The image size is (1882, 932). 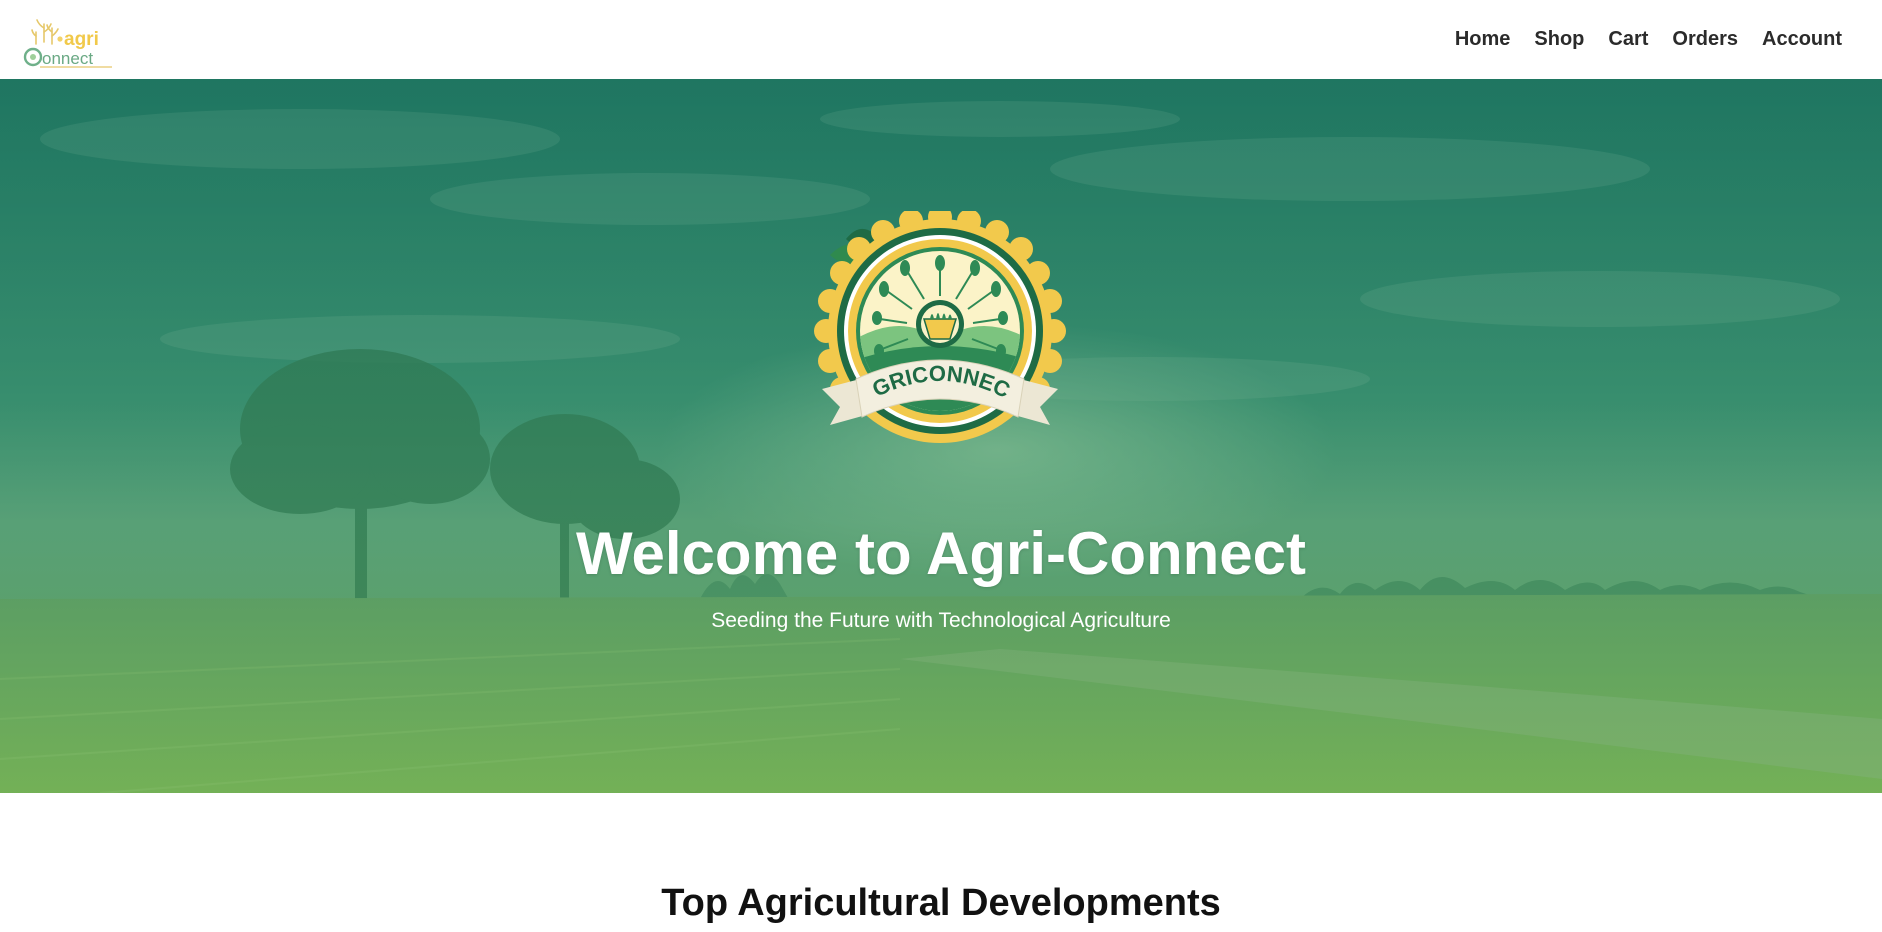 What do you see at coordinates (67, 58) in the screenshot?
I see `svg-text: onnect` at bounding box center [67, 58].